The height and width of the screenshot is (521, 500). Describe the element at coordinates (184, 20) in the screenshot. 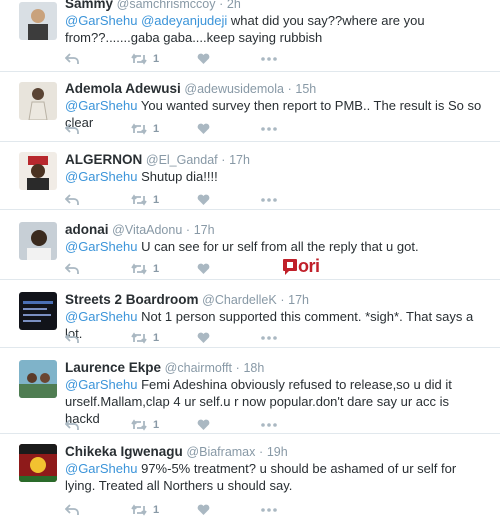

I see `mention: @adeyanjudeji` at that location.